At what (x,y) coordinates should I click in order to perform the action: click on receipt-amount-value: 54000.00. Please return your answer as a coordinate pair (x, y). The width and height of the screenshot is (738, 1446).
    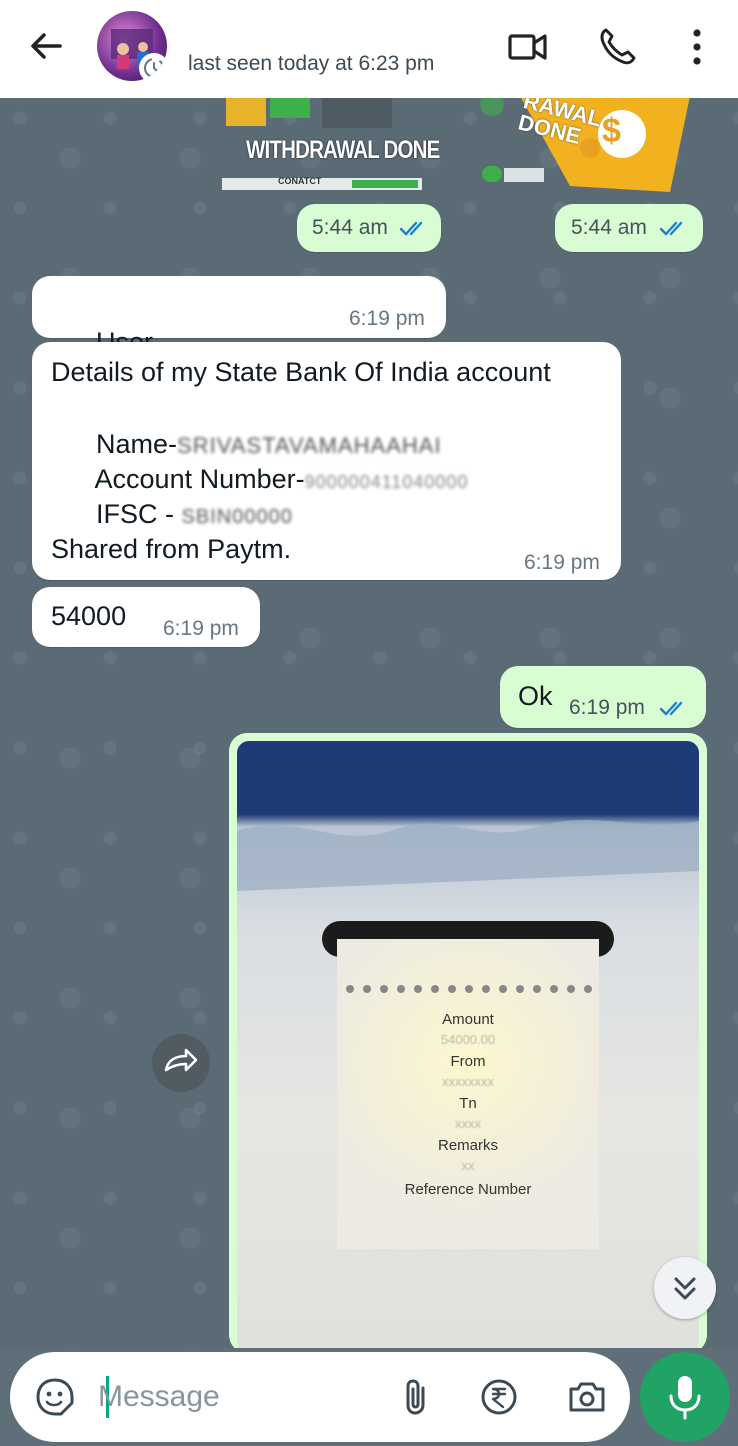
    Looking at the image, I should click on (468, 1039).